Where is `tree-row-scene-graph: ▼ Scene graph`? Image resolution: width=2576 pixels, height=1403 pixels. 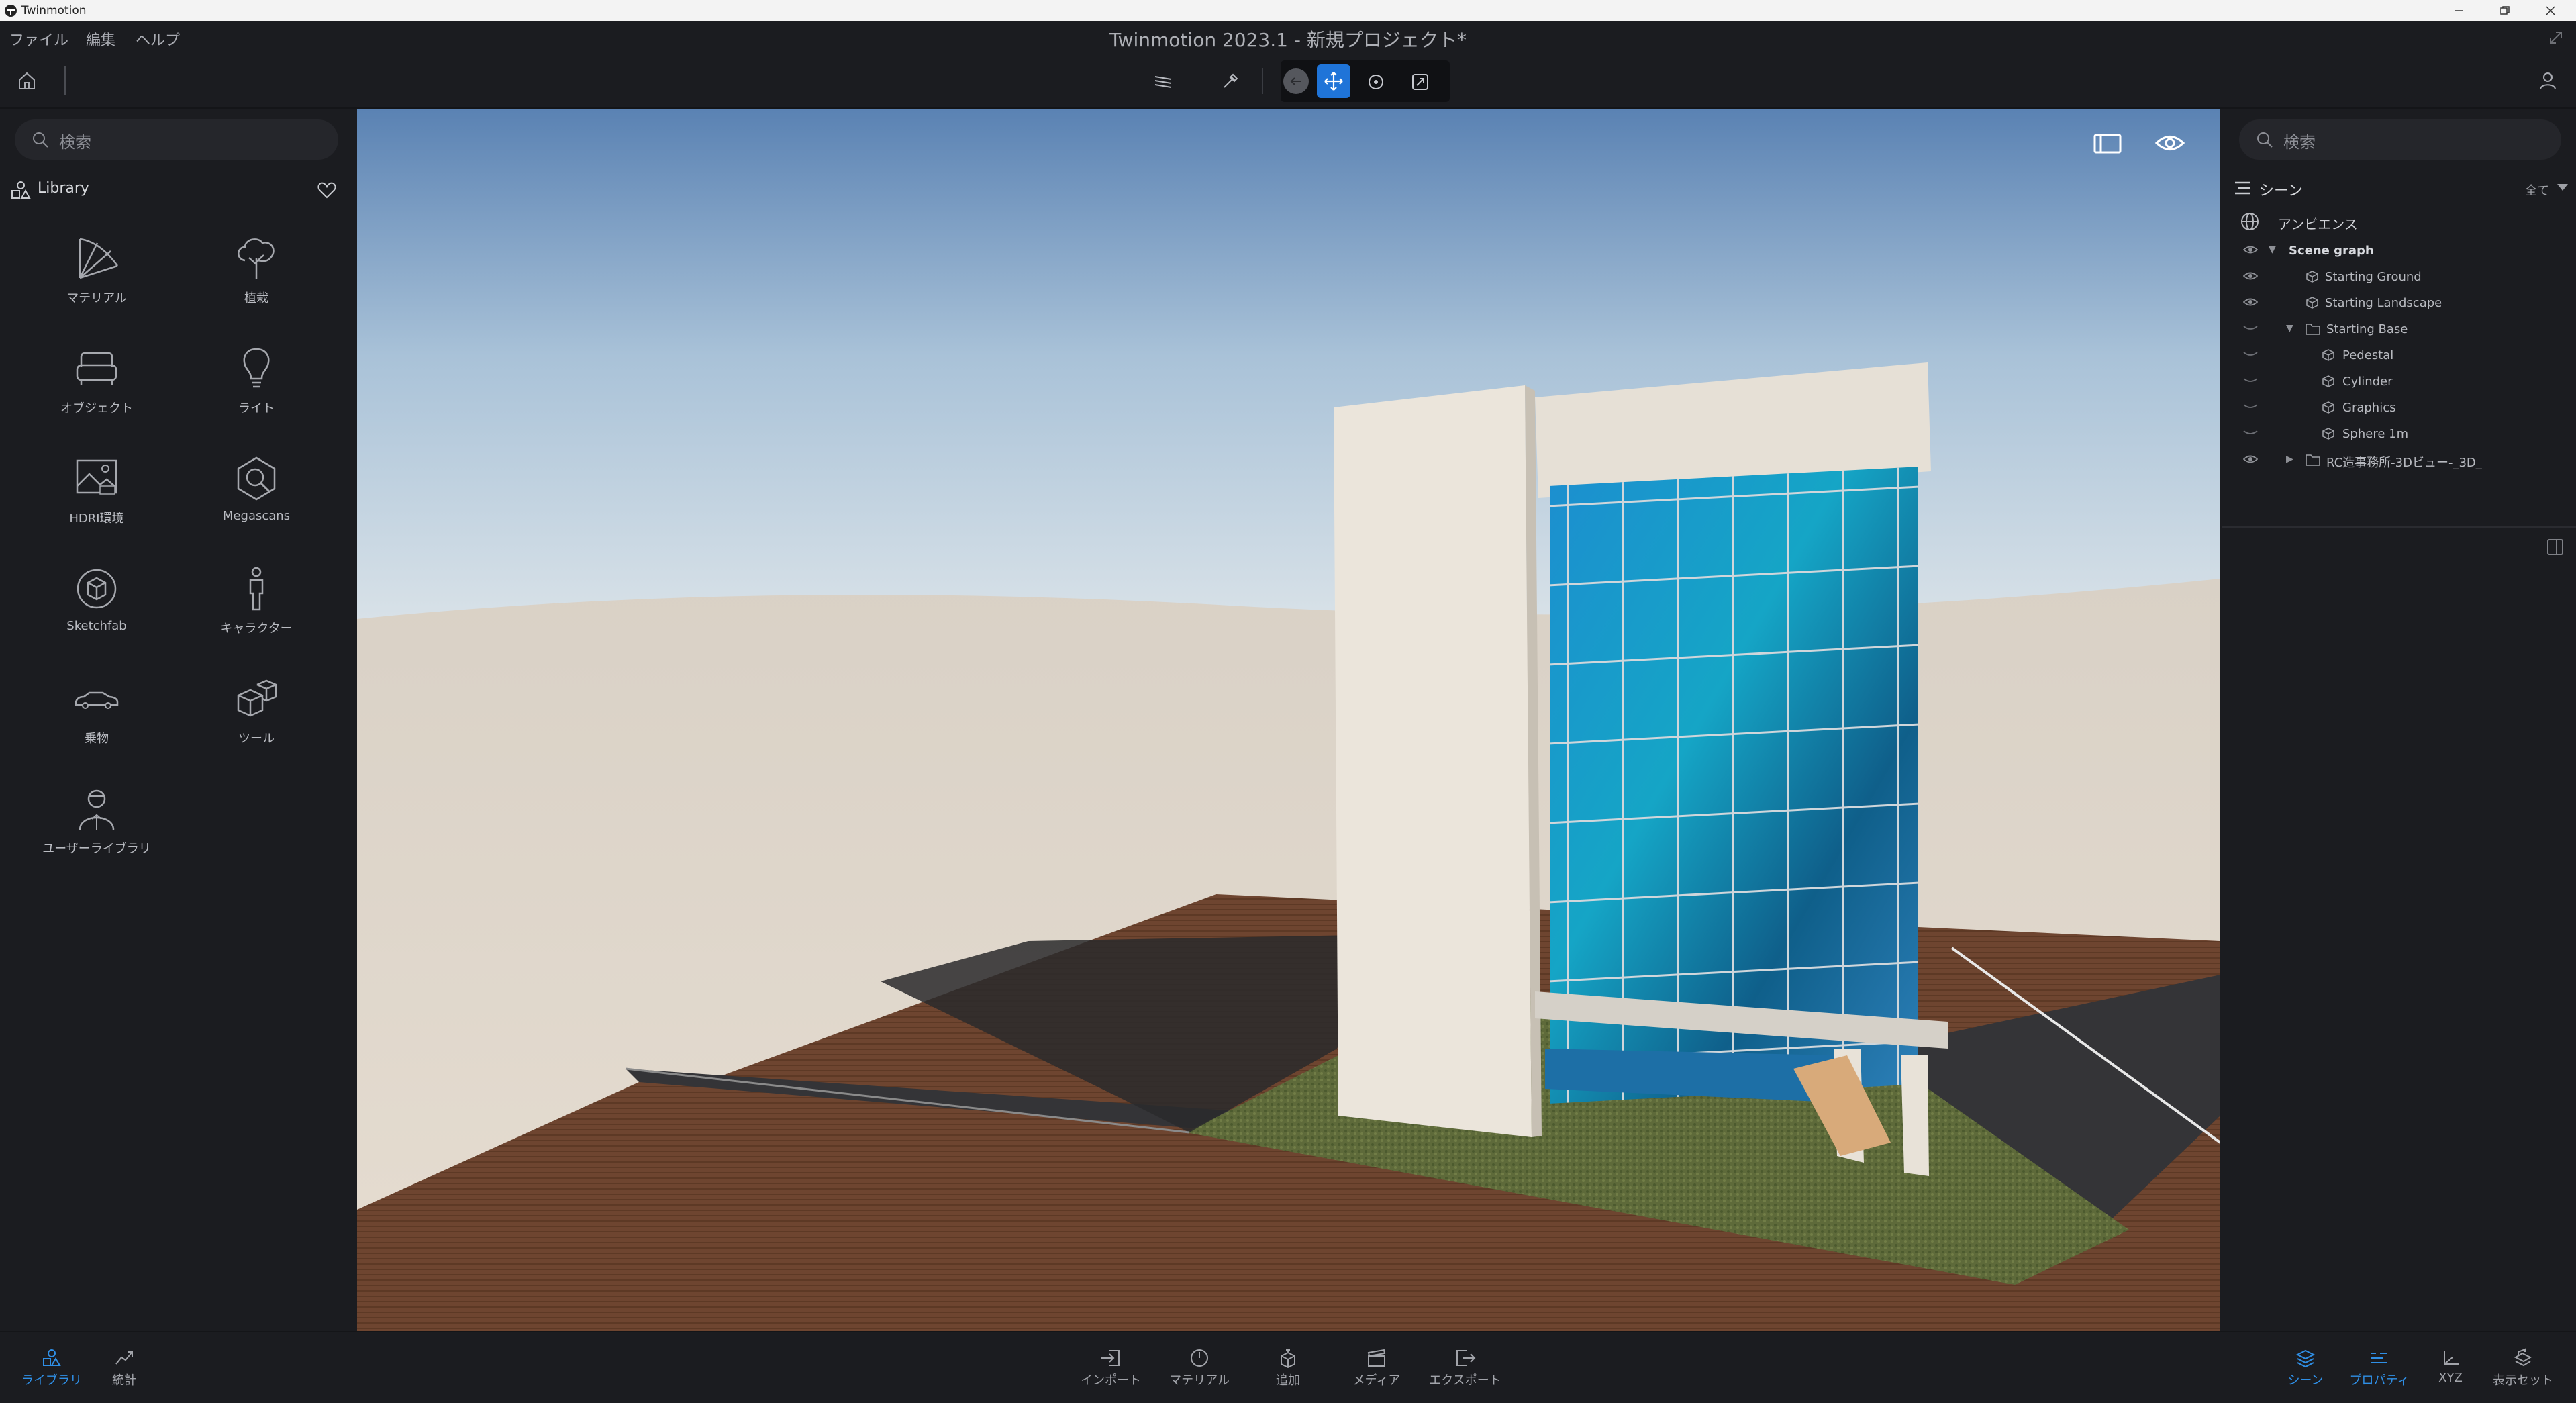
tree-row-scene-graph: ▼ Scene graph is located at coordinates (2399, 251).